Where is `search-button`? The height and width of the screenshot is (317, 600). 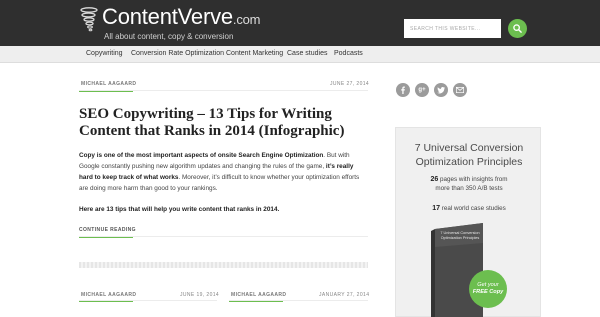 search-button is located at coordinates (517, 28).